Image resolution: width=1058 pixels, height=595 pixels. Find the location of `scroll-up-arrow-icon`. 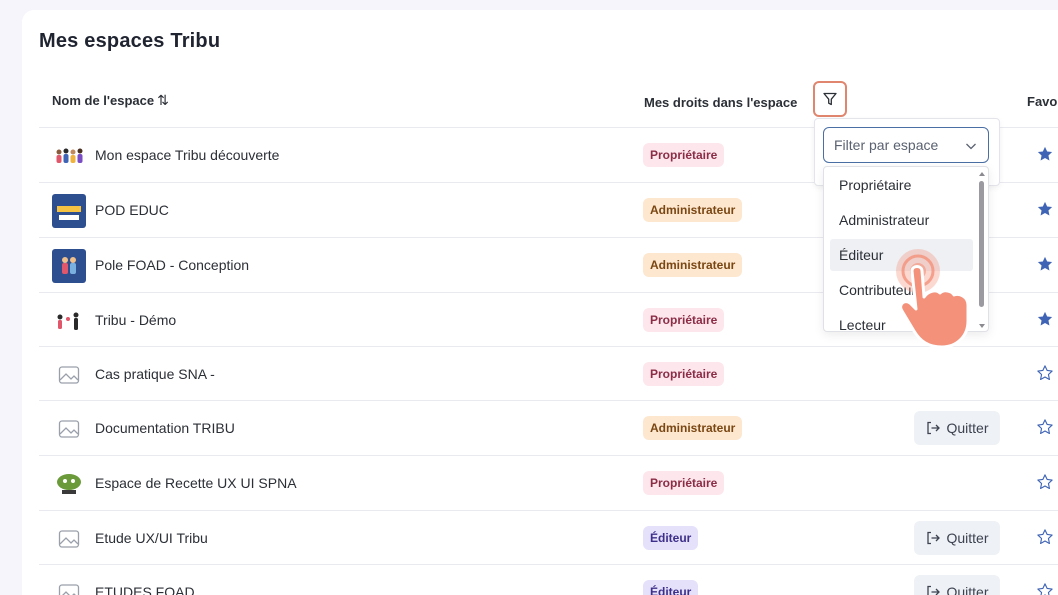

scroll-up-arrow-icon is located at coordinates (982, 174).